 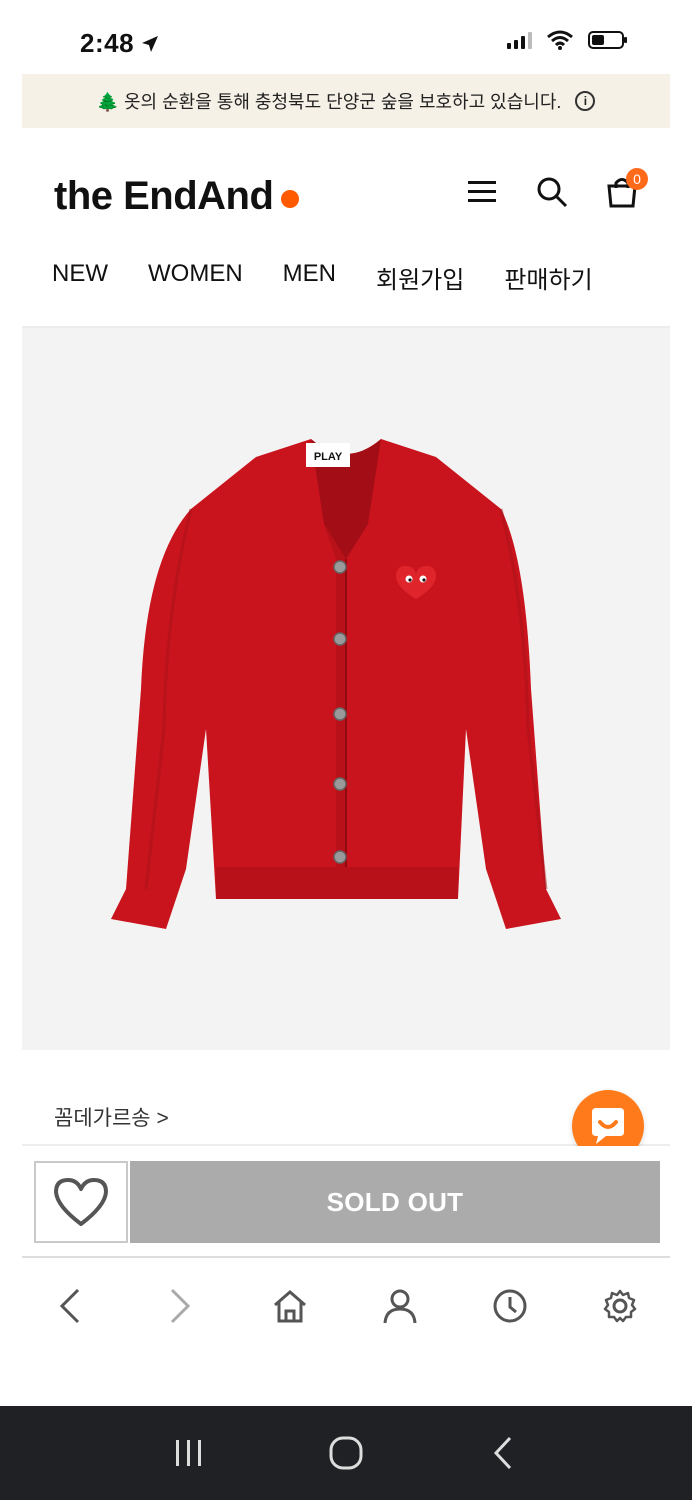 What do you see at coordinates (548, 277) in the screenshot?
I see `nav-item-sell: 판매하기` at bounding box center [548, 277].